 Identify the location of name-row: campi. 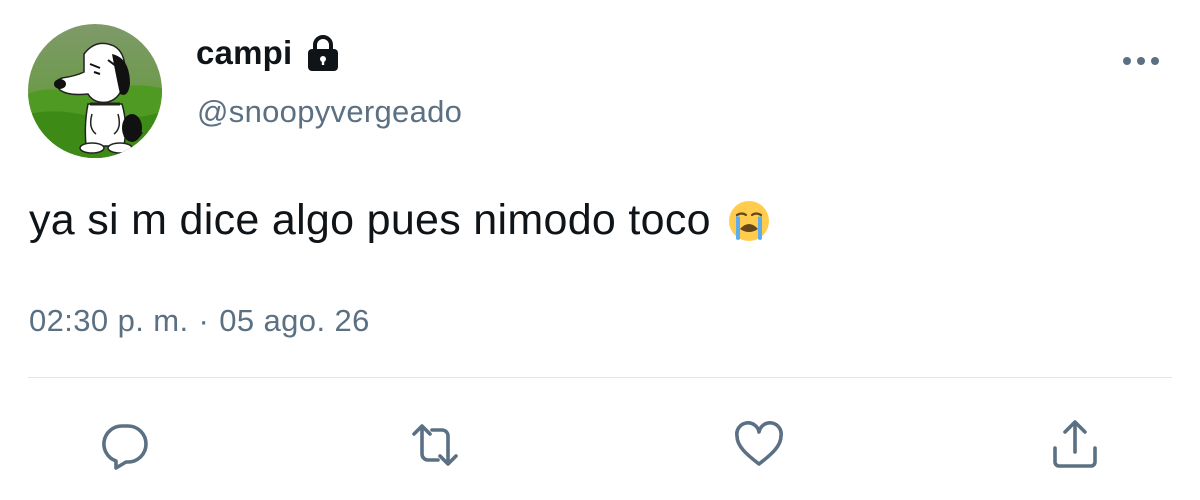
(269, 53).